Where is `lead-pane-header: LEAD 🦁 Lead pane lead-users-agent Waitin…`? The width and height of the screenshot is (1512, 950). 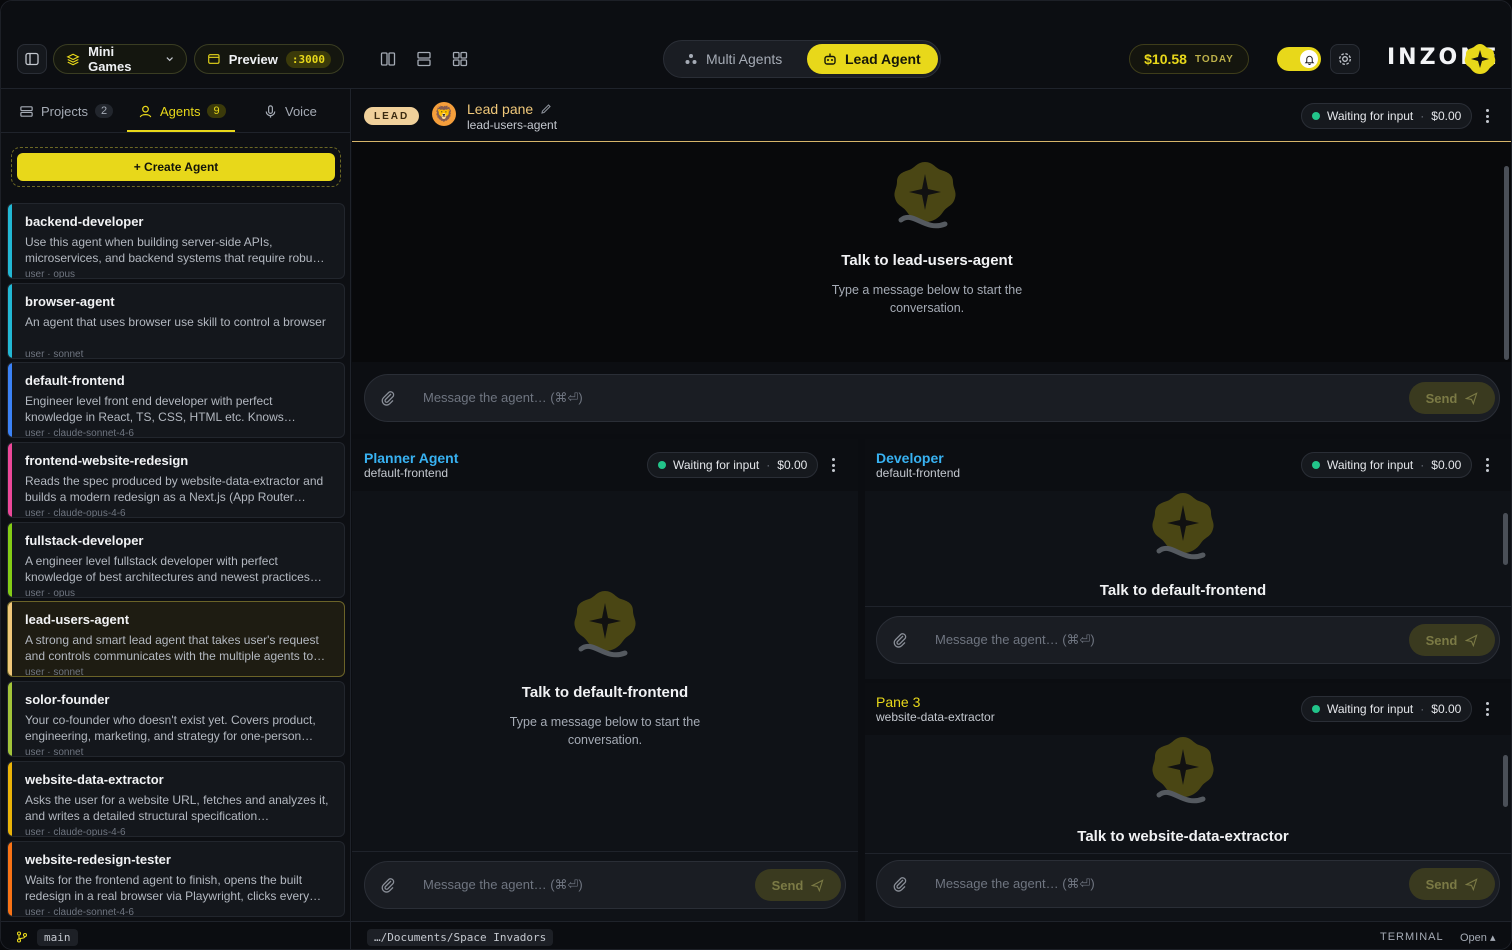
lead-pane-header: LEAD 🦁 Lead pane lead-users-agent Waitin… is located at coordinates (931, 116).